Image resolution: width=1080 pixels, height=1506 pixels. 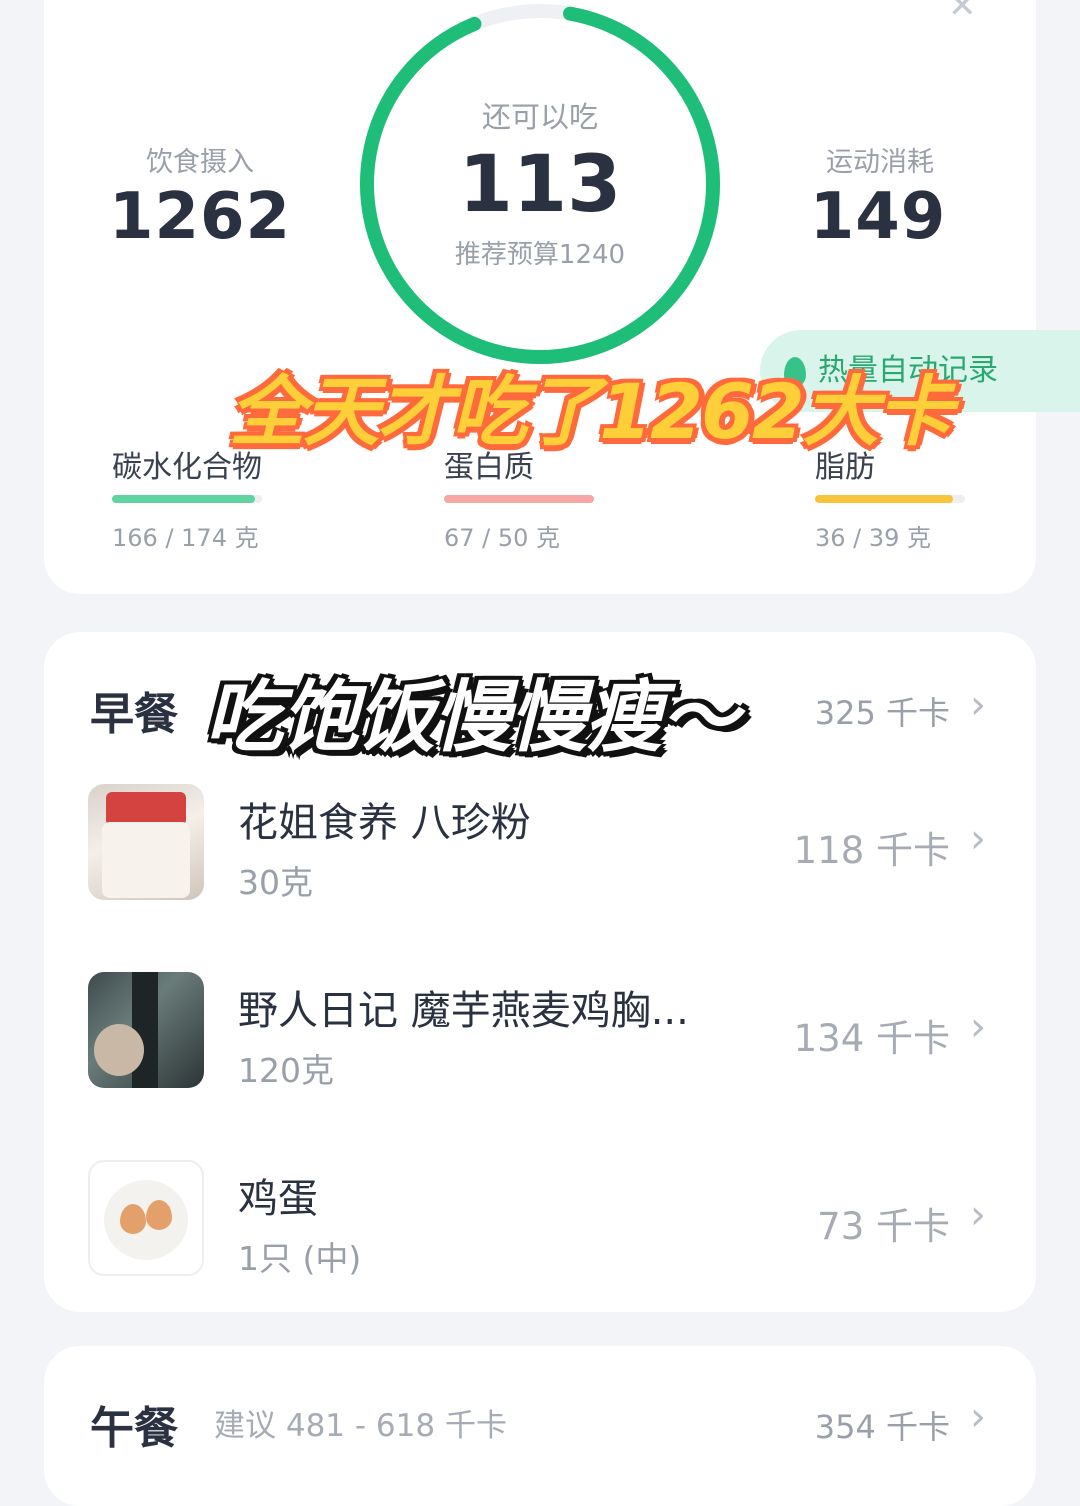 I want to click on macro-fat-fill, so click(x=884, y=499).